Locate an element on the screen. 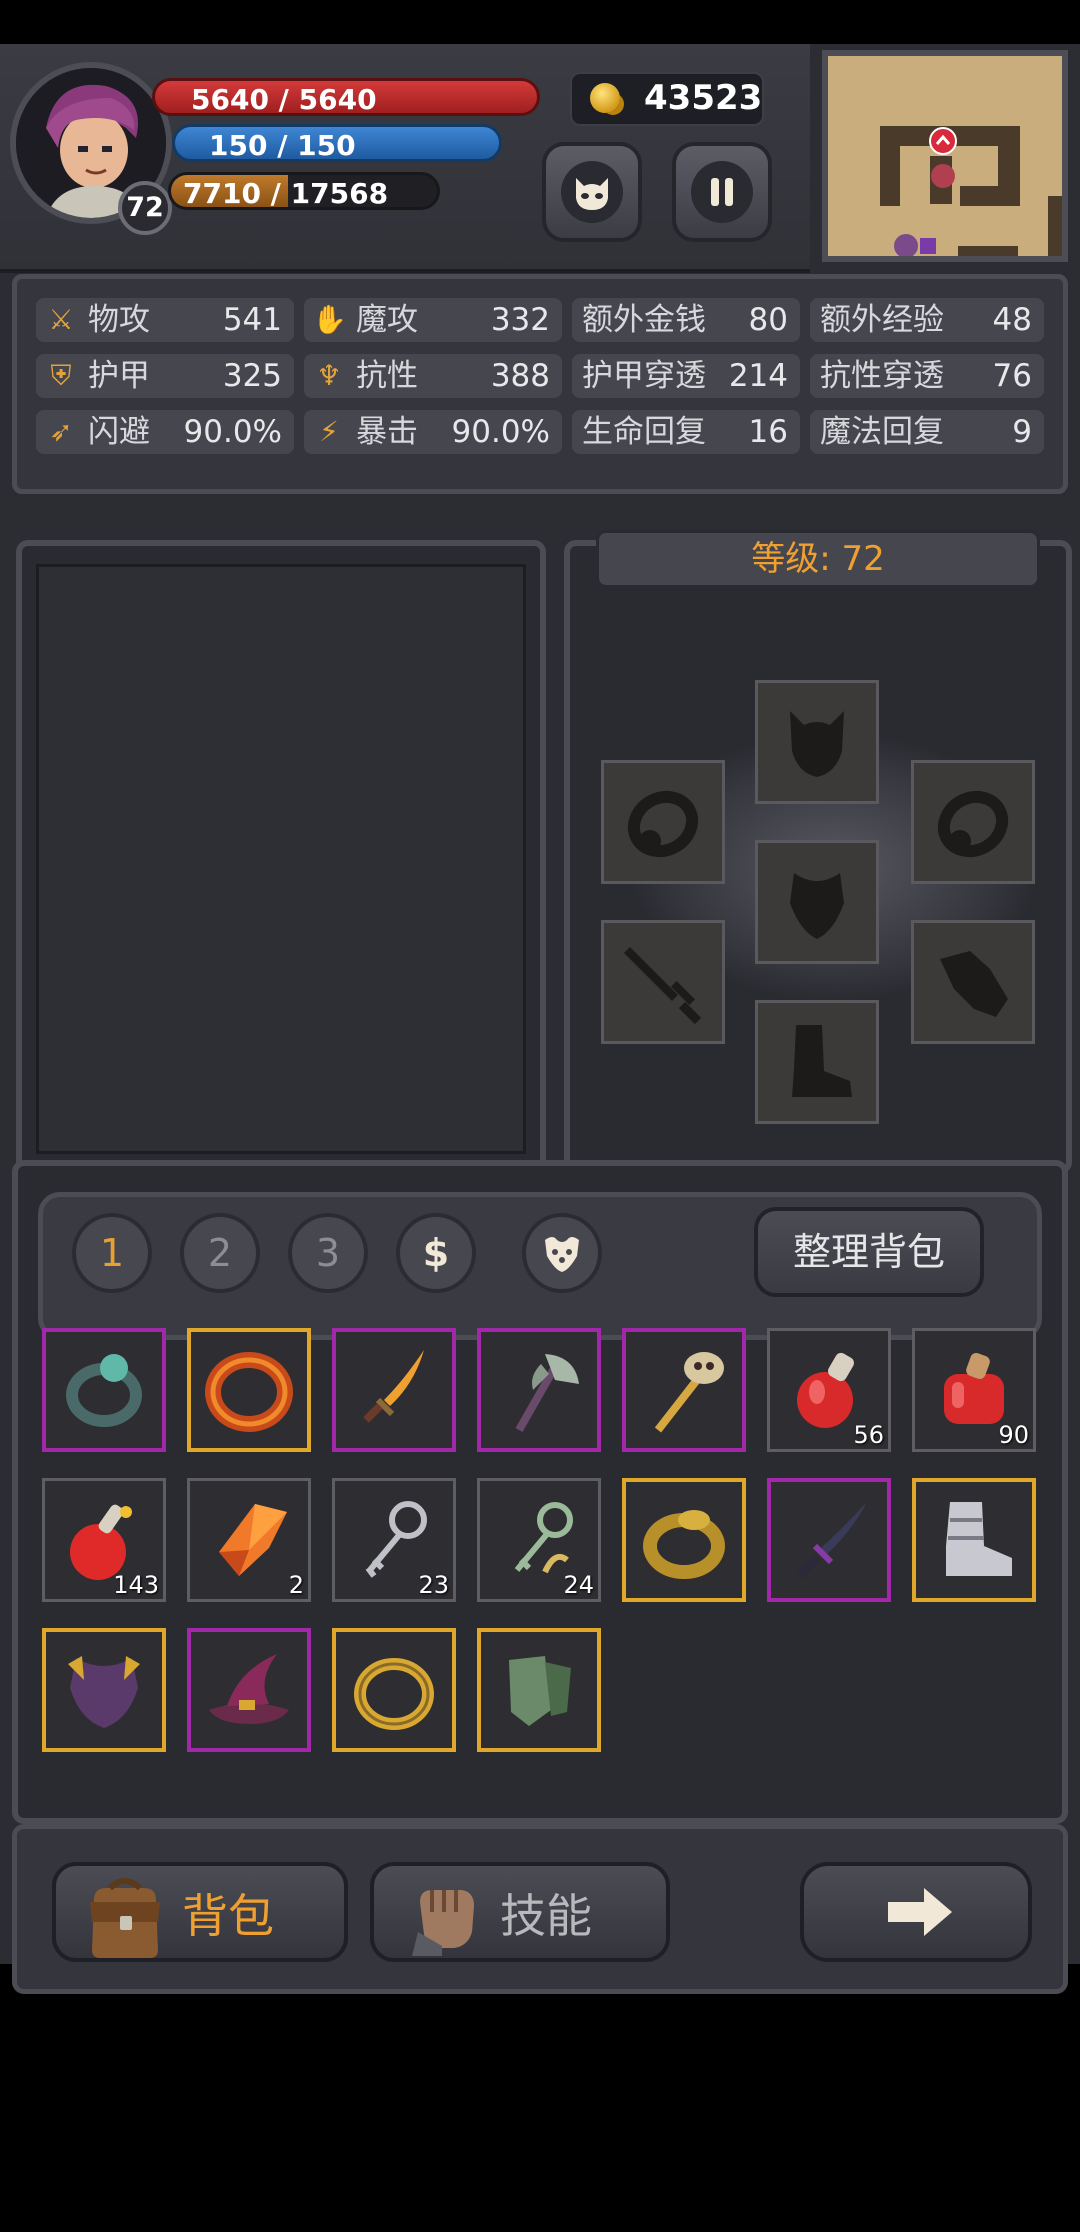 This screenshot has height=2232, width=1080. inventory-slot-serpent-ring is located at coordinates (684, 1540).